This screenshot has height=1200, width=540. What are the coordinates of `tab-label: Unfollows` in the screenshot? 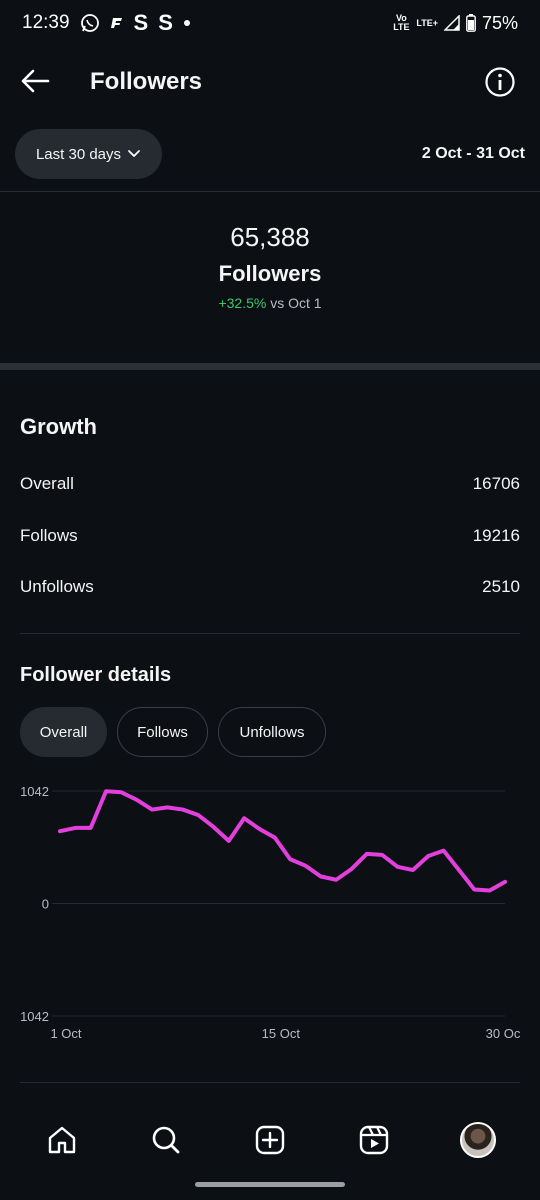 It's located at (272, 732).